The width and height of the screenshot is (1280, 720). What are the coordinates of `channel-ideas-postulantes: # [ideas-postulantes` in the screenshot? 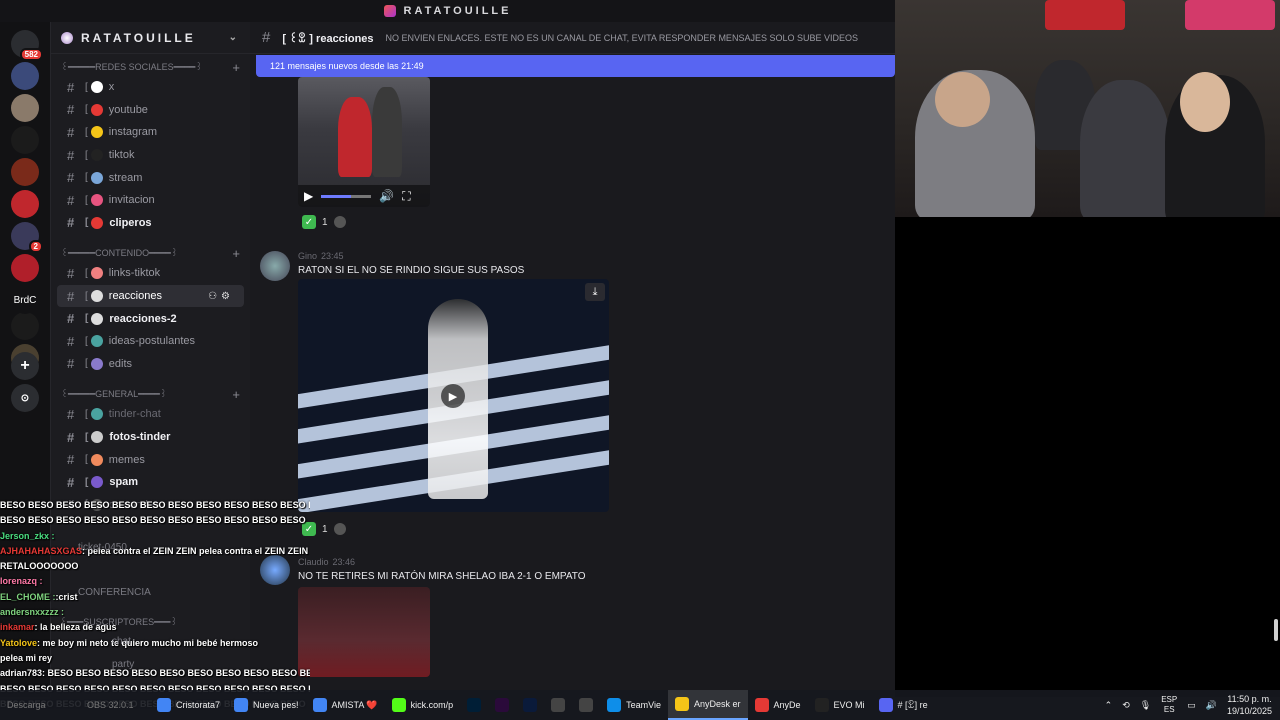 It's located at (150, 341).